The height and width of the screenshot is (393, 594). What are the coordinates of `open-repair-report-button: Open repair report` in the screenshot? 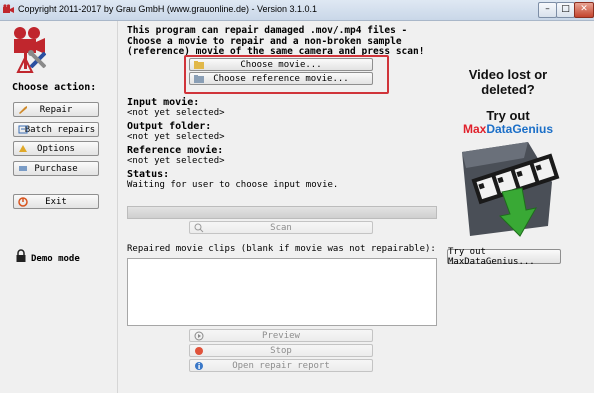 It's located at (281, 365).